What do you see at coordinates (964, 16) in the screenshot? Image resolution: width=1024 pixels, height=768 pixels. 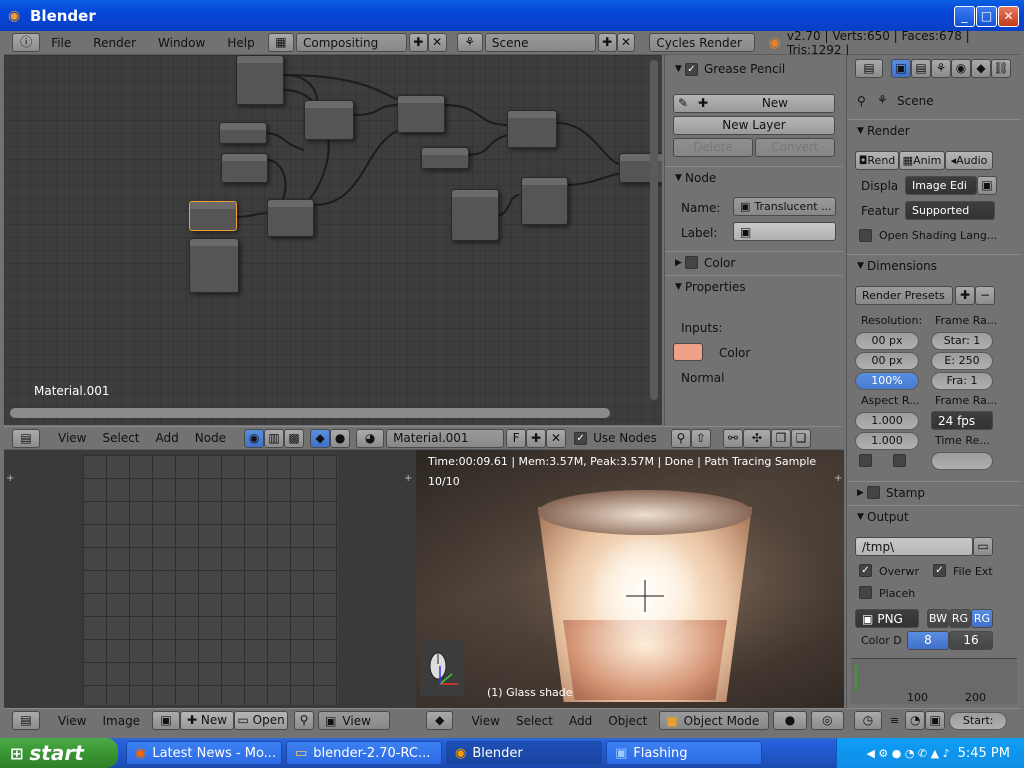 I see `minimize-button: _` at bounding box center [964, 16].